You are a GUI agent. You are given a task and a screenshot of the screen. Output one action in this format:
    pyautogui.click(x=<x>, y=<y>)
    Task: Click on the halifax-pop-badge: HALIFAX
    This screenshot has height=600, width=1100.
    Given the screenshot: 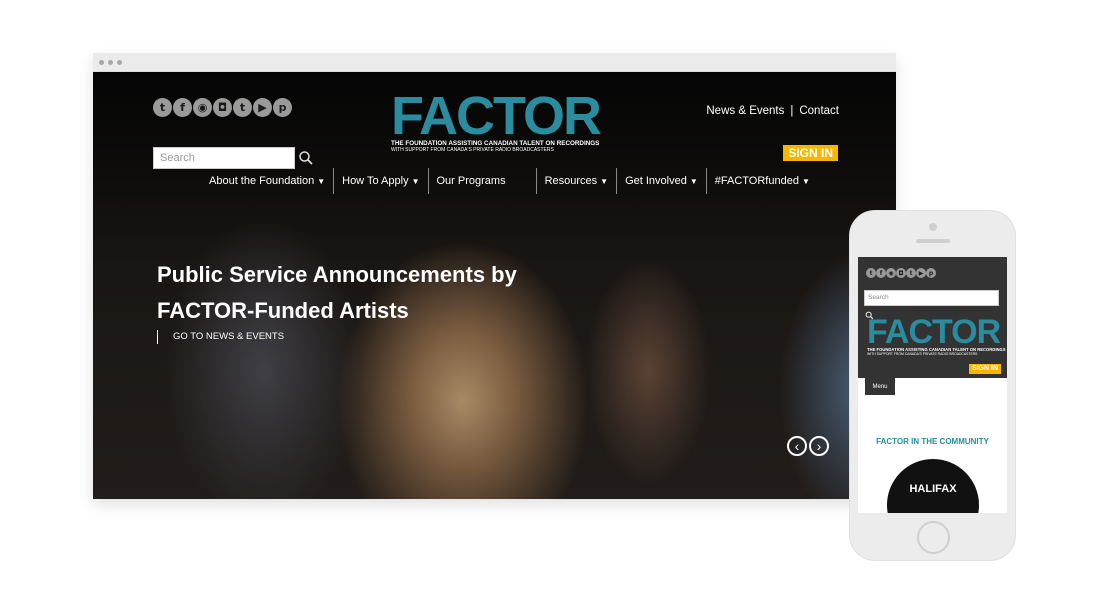 What is the action you would take?
    pyautogui.click(x=933, y=486)
    